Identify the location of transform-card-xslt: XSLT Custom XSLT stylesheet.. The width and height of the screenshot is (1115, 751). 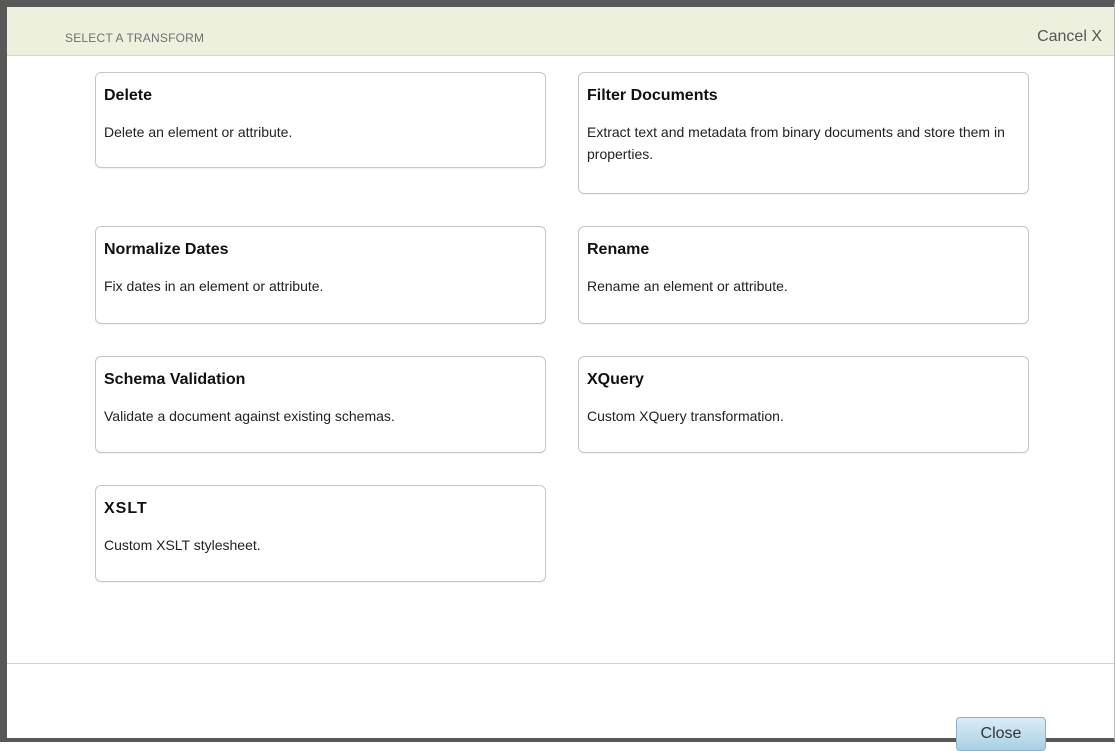
(320, 533).